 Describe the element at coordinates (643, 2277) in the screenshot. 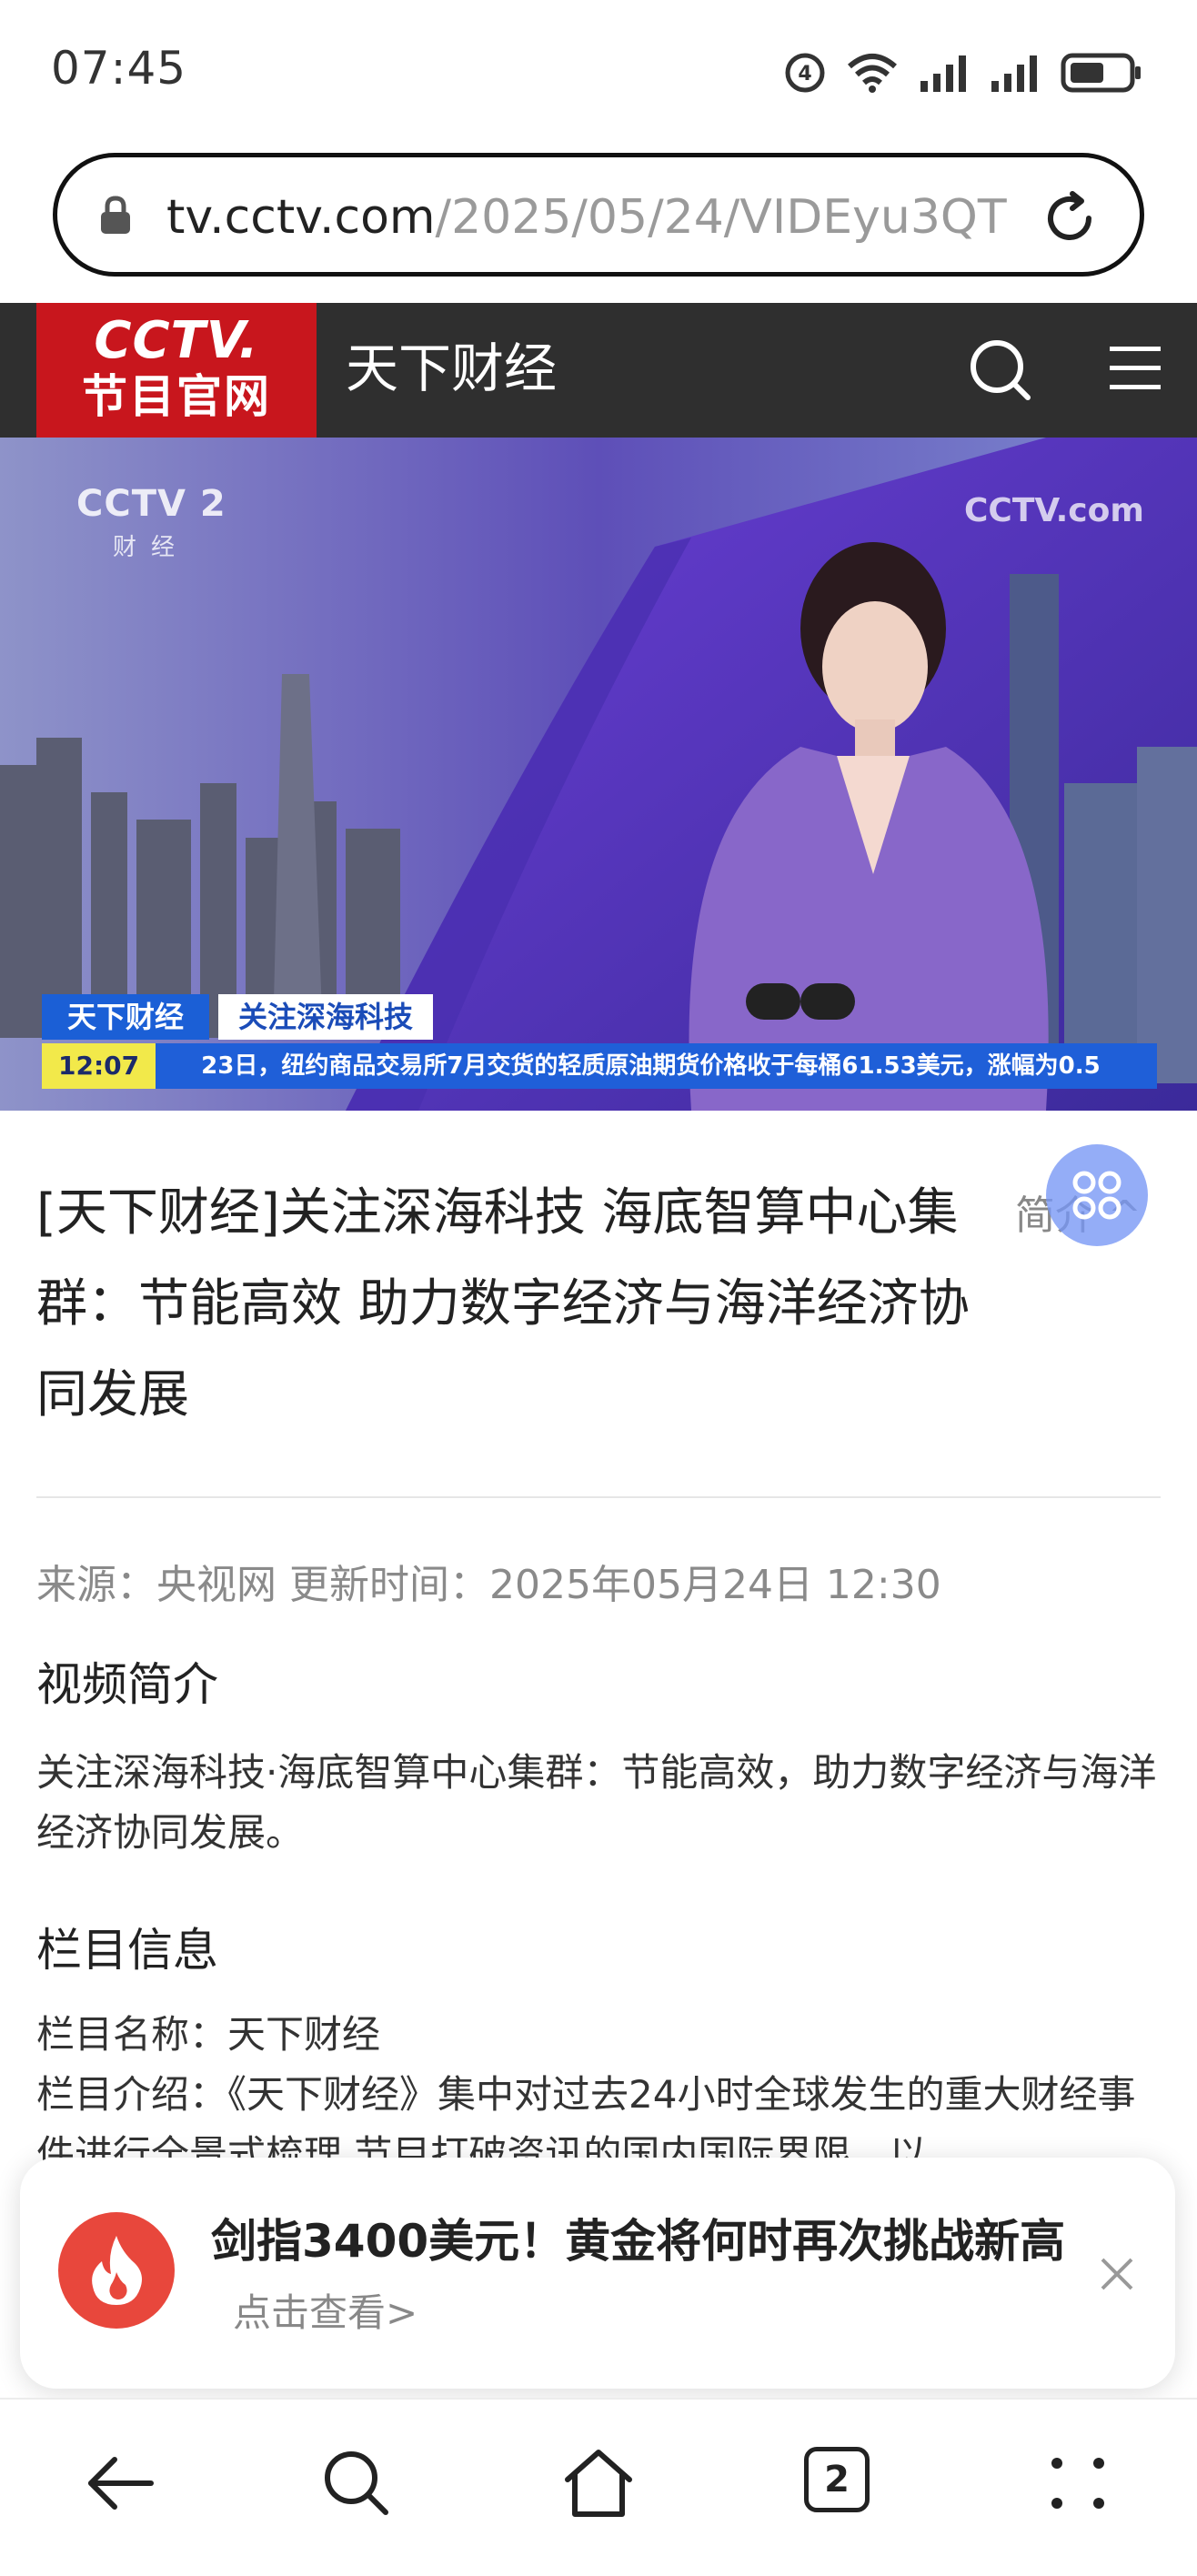

I see `notification-title: 剑指3400美元！黄金将何时再次挑战新高点击查看>` at that location.